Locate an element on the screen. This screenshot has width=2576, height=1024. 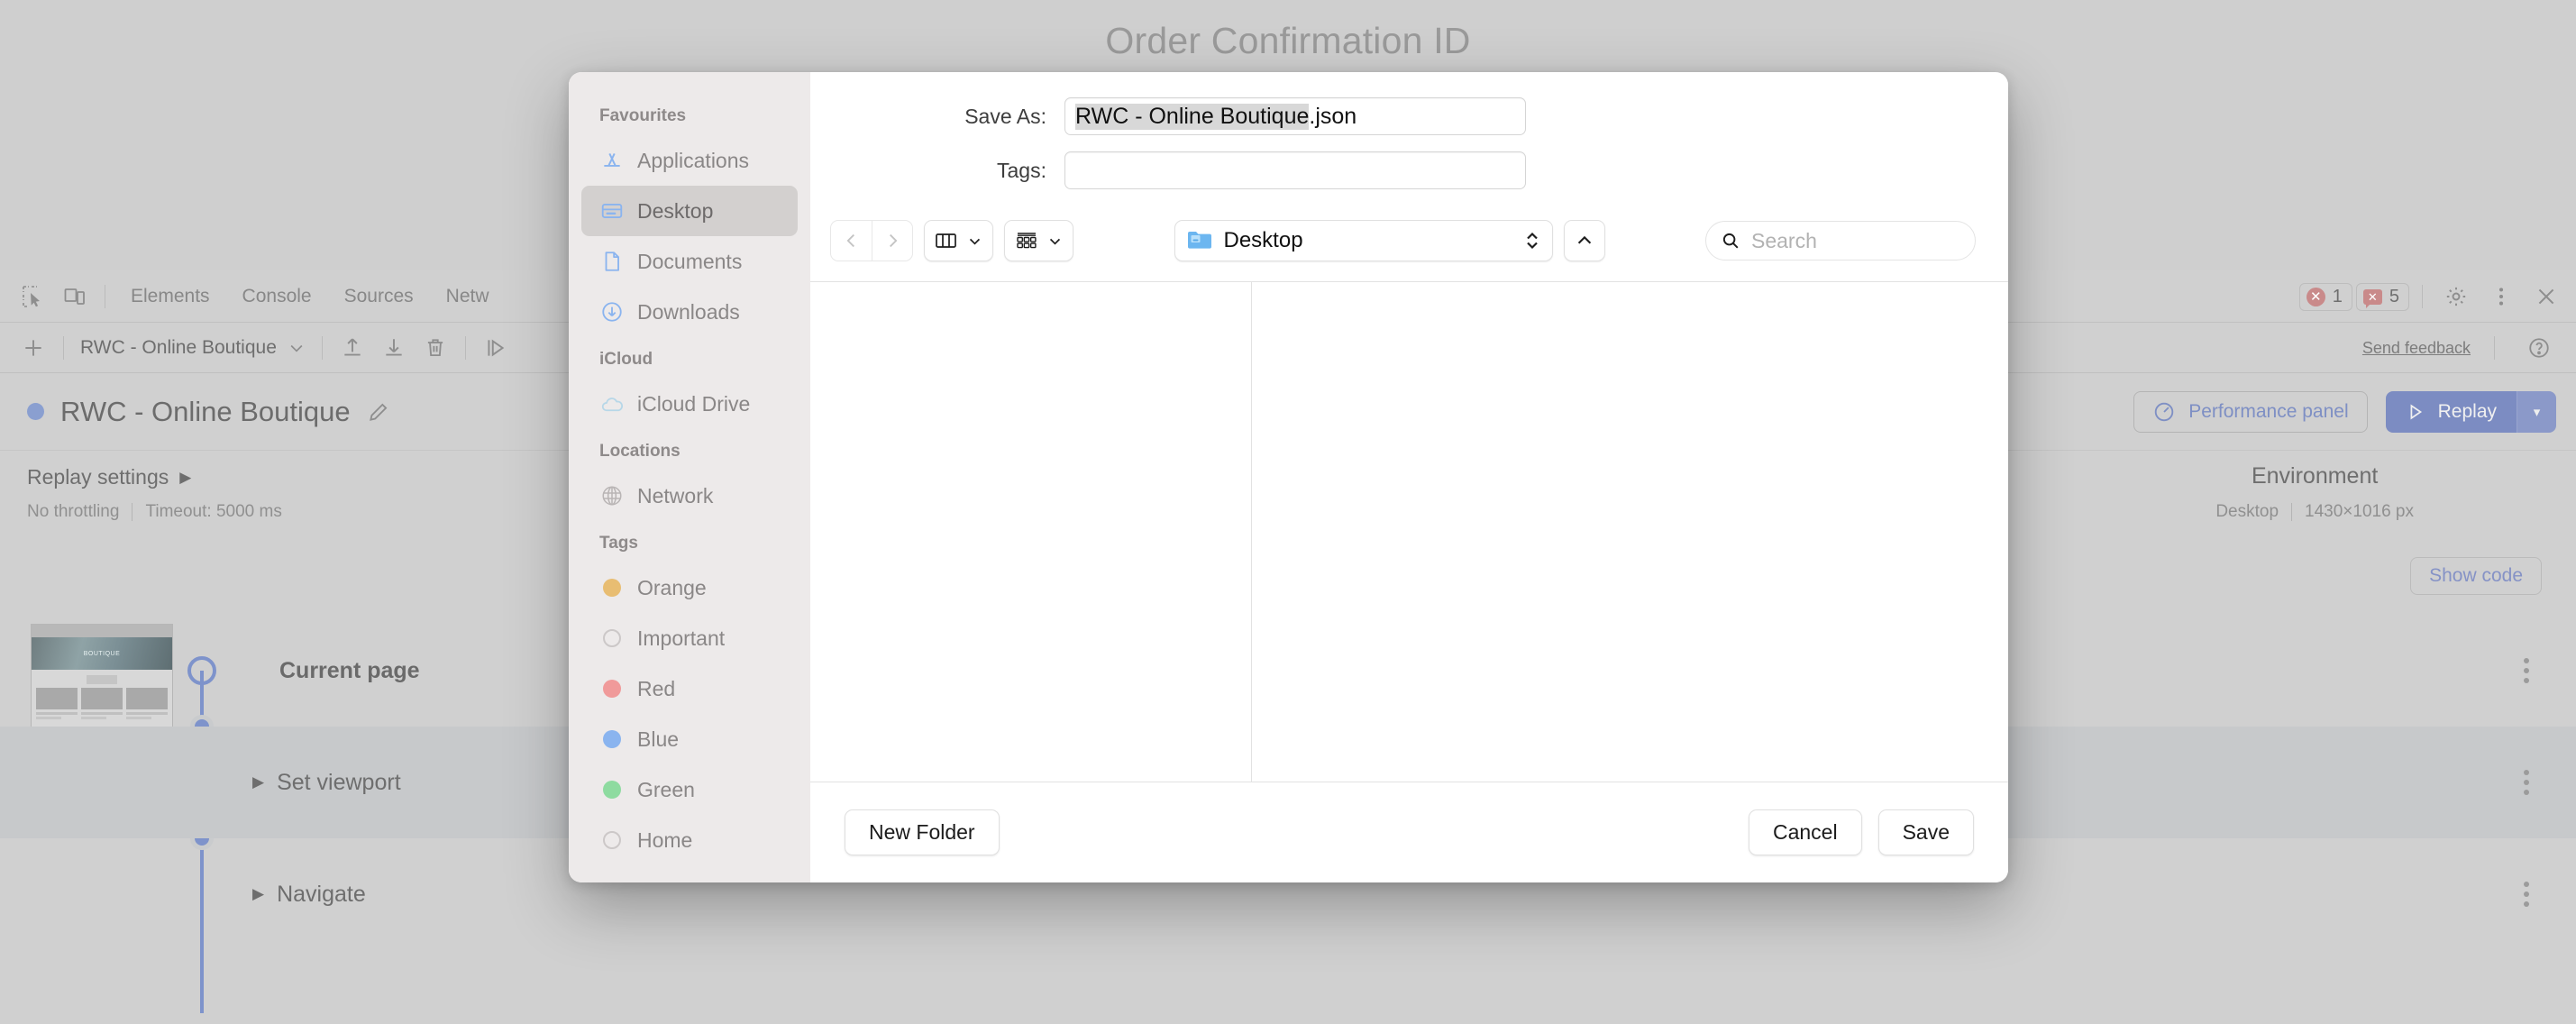
tab-network: Netw is located at coordinates (468, 296).